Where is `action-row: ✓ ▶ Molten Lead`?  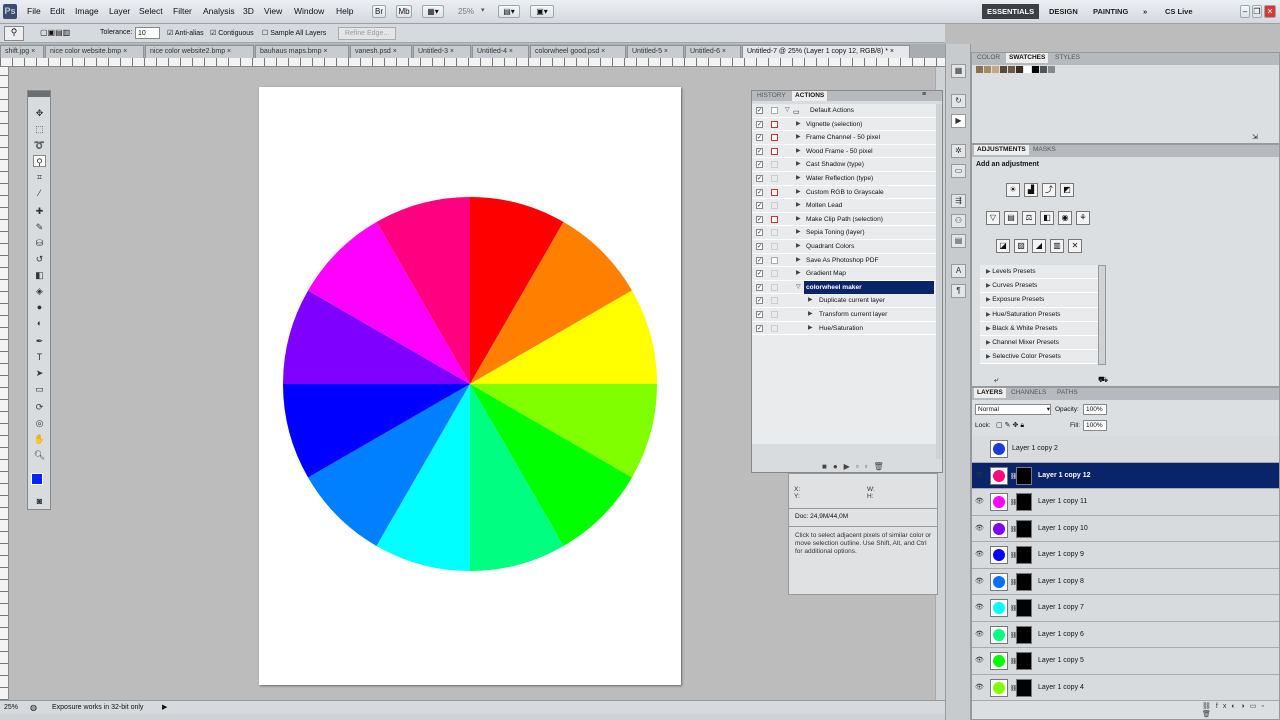 action-row: ✓ ▶ Molten Lead is located at coordinates (844, 206).